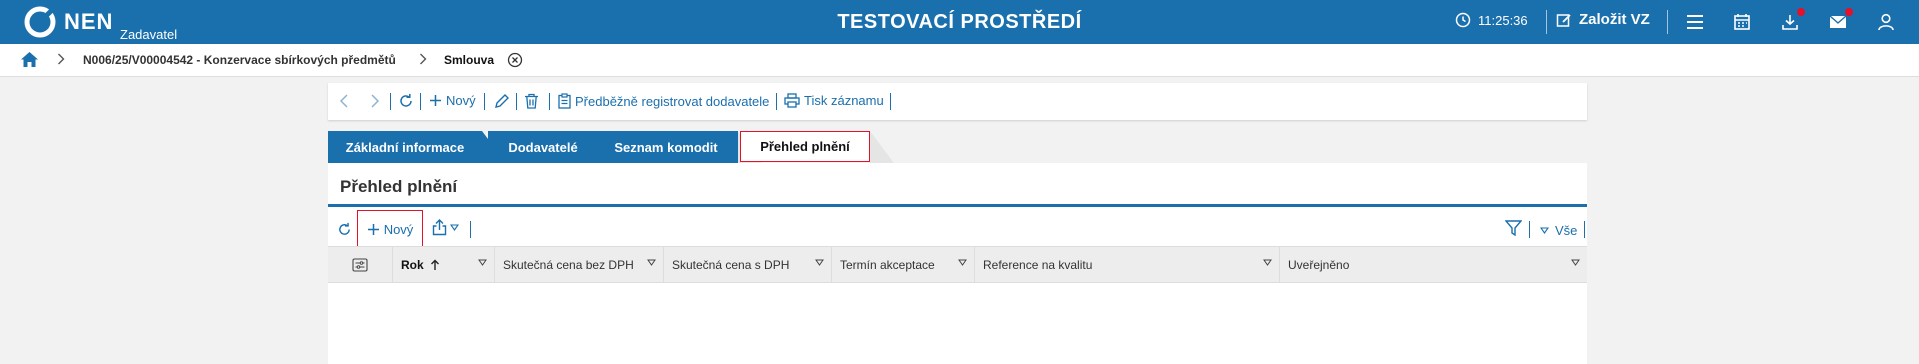  Describe the element at coordinates (887, 264) in the screenshot. I see `column-label: Termín akceptace` at that location.